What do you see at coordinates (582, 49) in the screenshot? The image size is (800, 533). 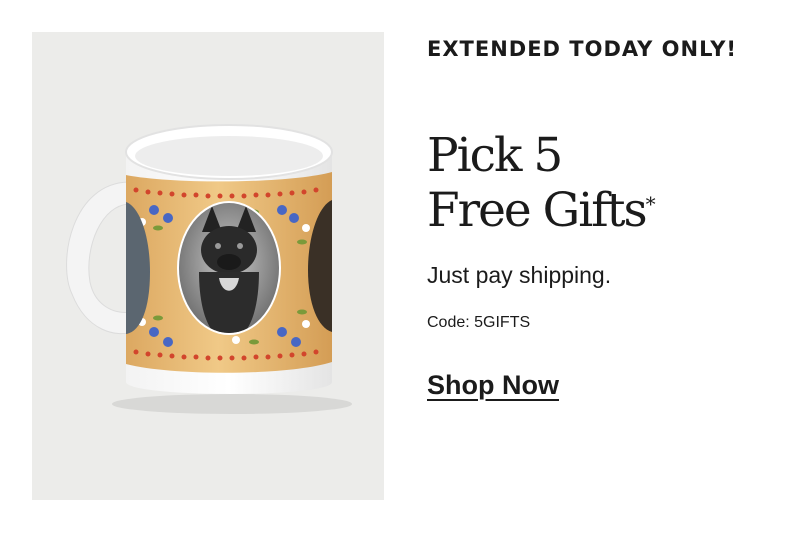 I see `promo-eyebrow: EXTENDED TODAY ONLY!` at bounding box center [582, 49].